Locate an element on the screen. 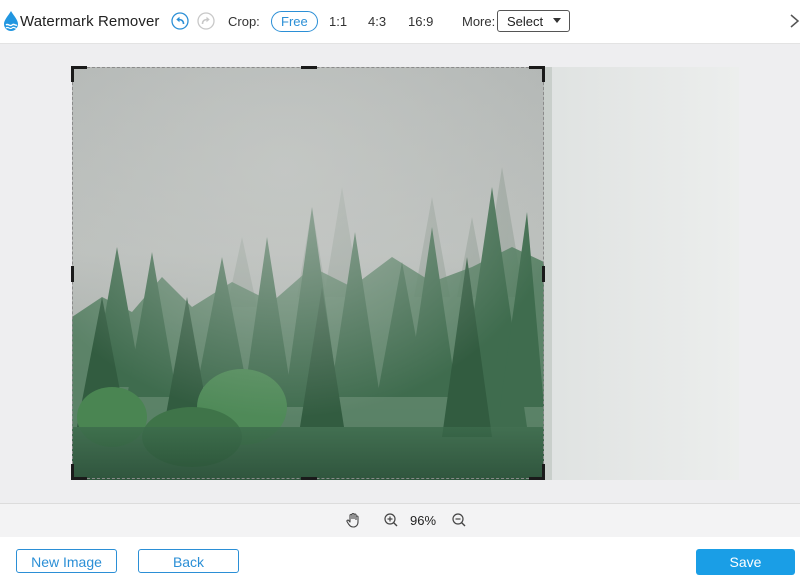 This screenshot has height=577, width=800. crop-option-1-1: 1:1 is located at coordinates (338, 21).